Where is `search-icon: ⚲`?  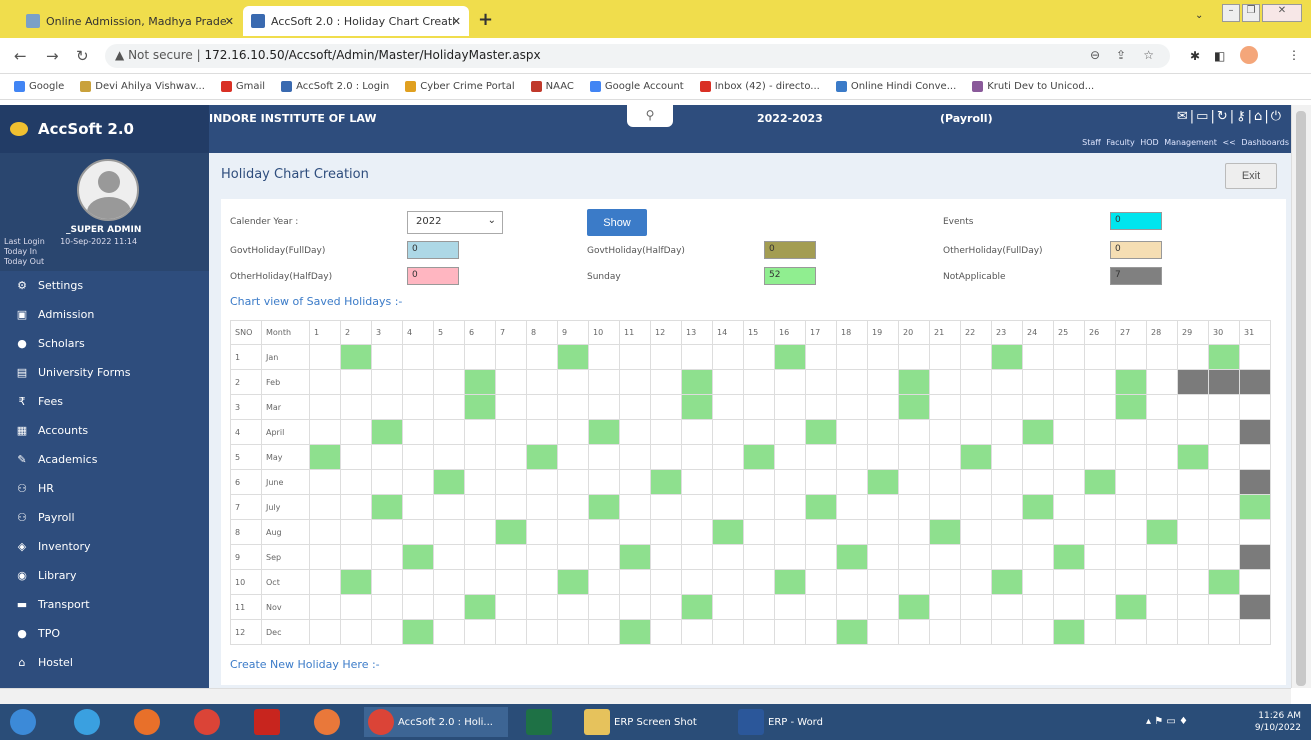
search-icon: ⚲ is located at coordinates (650, 116).